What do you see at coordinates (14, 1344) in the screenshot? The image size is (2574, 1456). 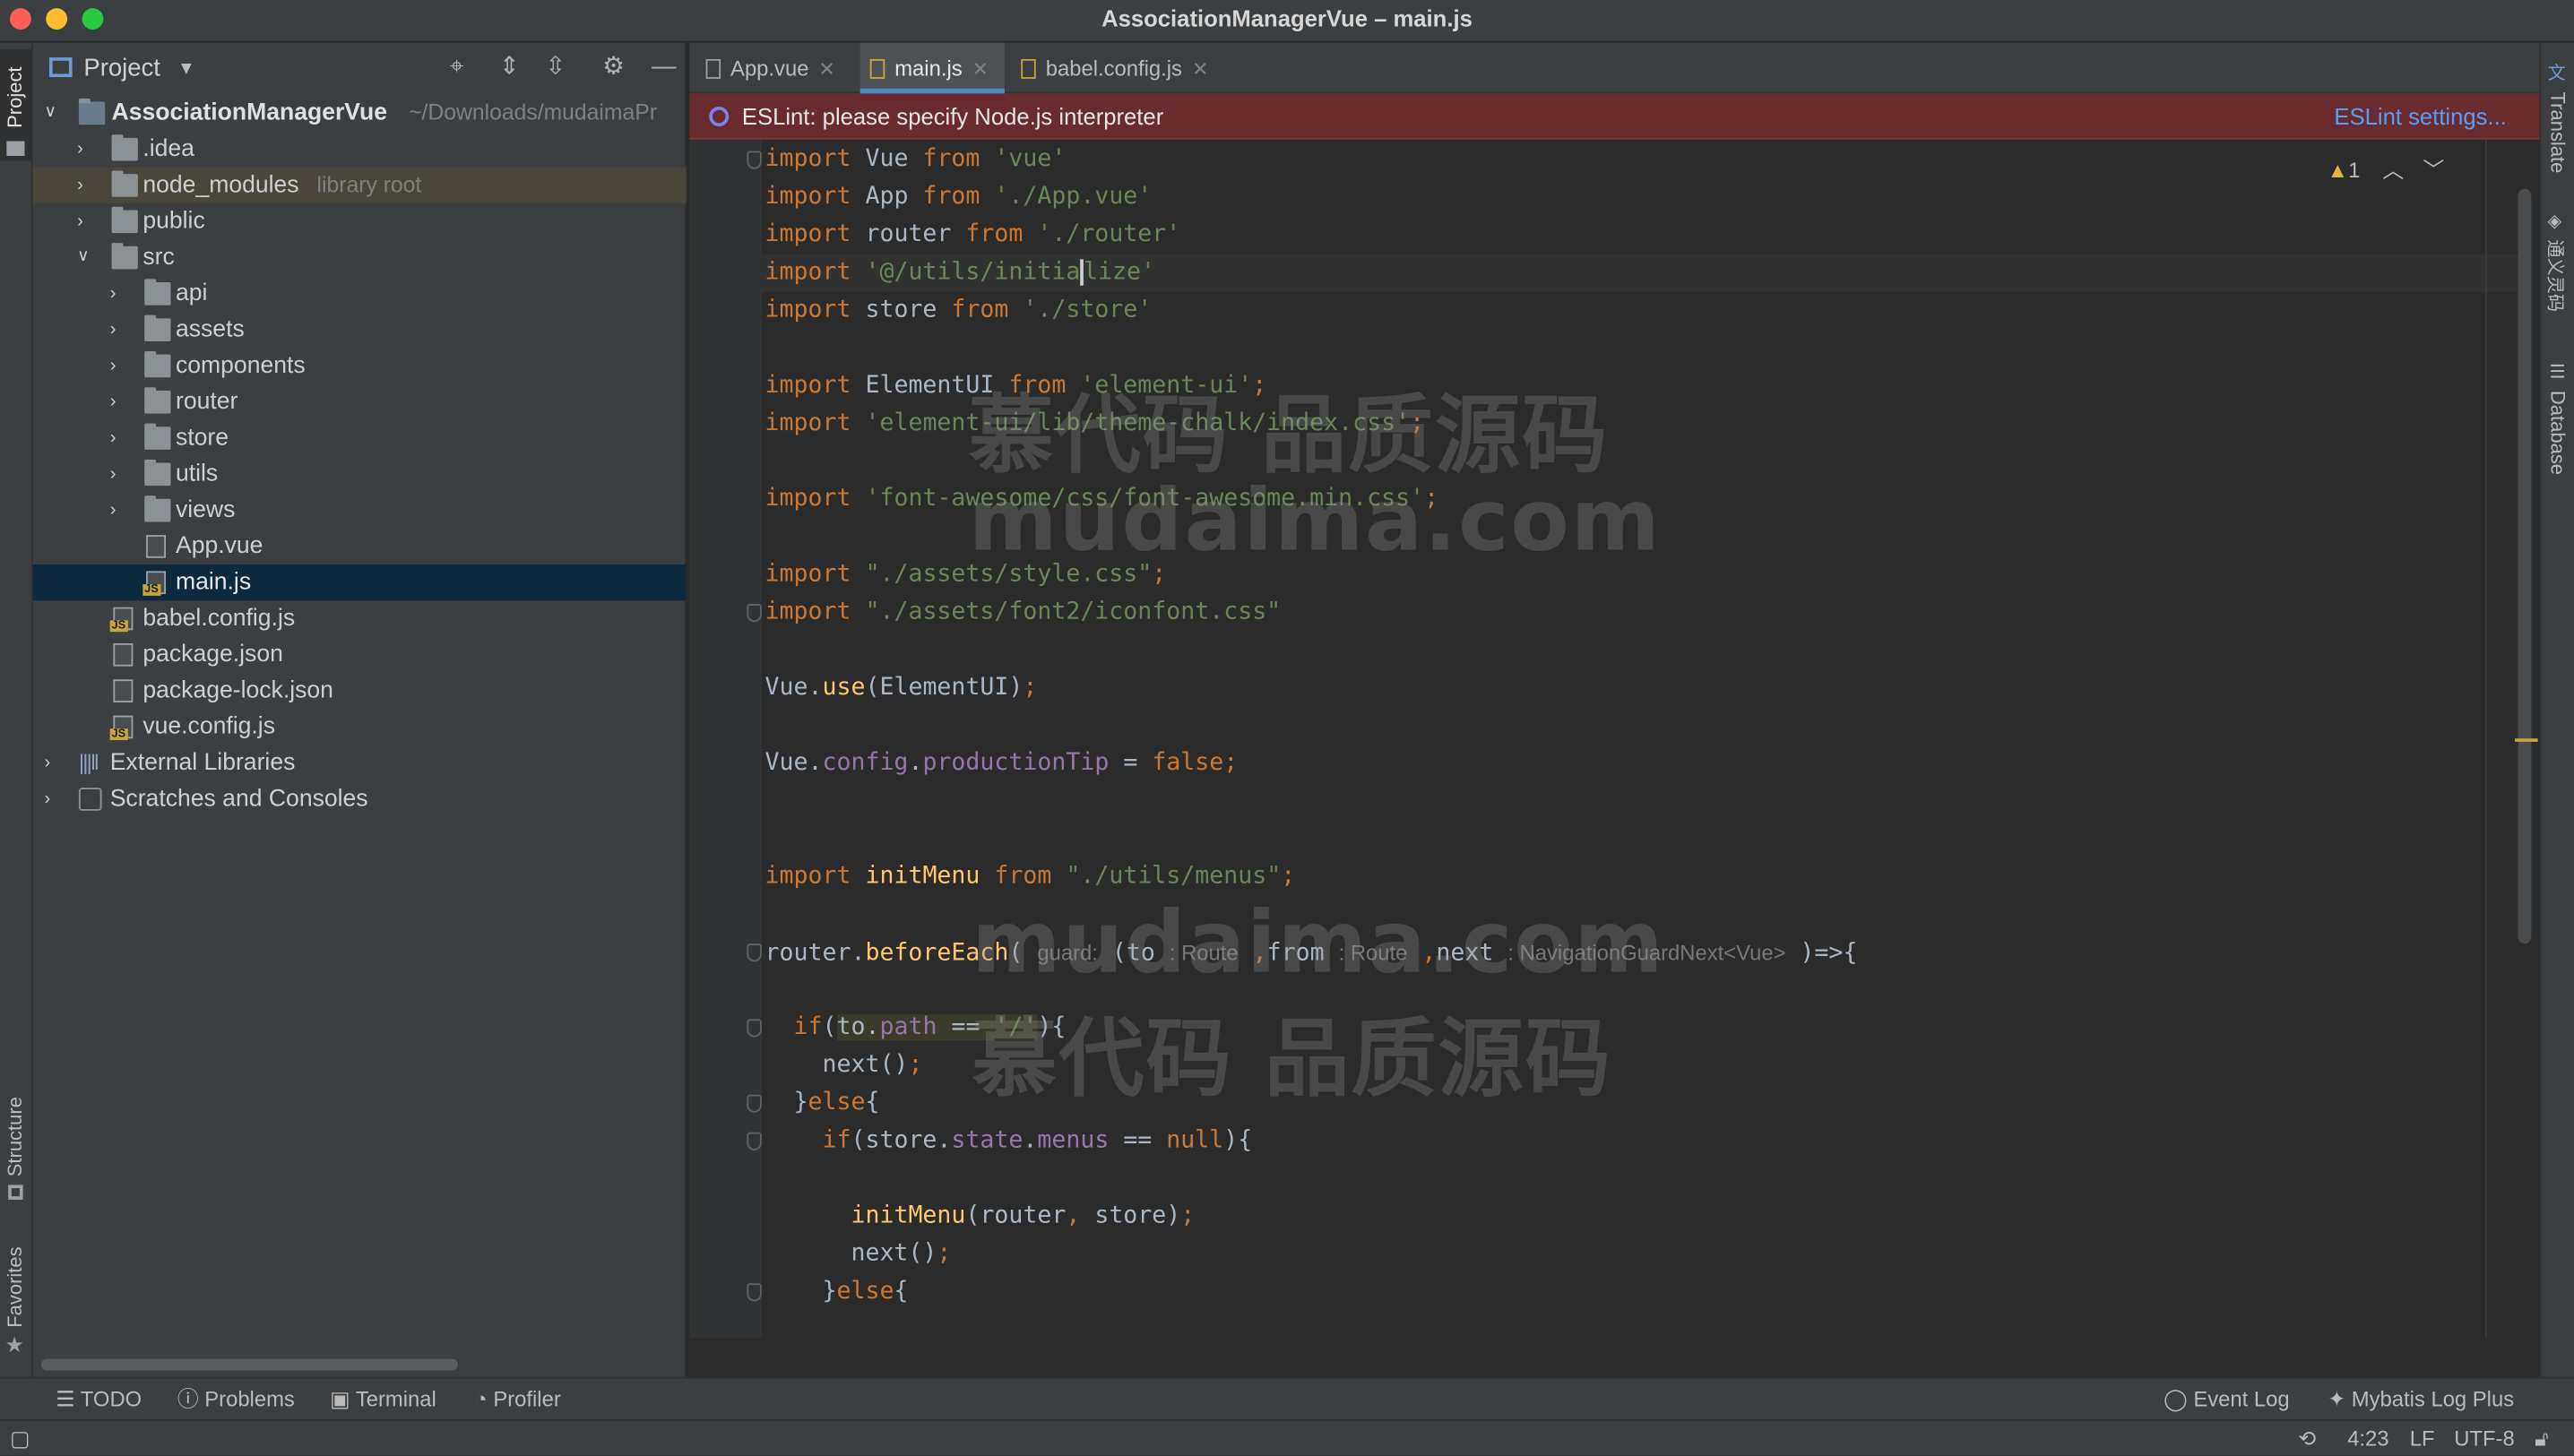 I see `star-icon: ★` at bounding box center [14, 1344].